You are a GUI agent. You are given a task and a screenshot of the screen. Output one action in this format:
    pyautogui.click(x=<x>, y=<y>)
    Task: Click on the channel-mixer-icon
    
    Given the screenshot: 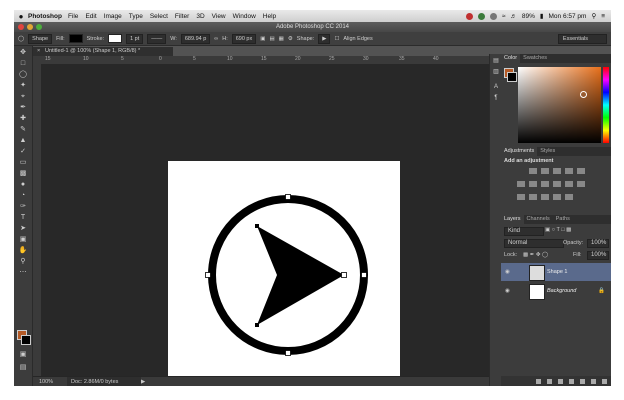 What is the action you would take?
    pyautogui.click(x=569, y=184)
    